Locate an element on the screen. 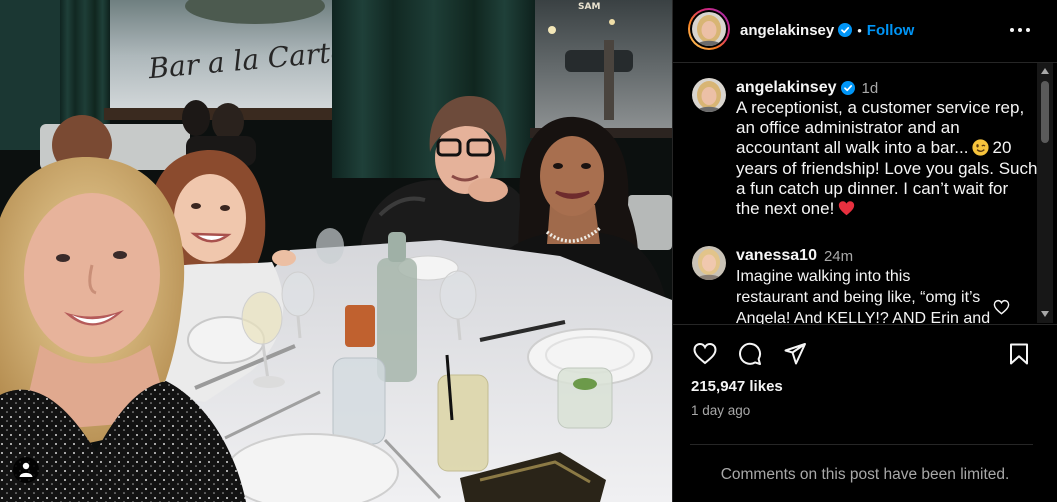  comment-avatar is located at coordinates (709, 263).